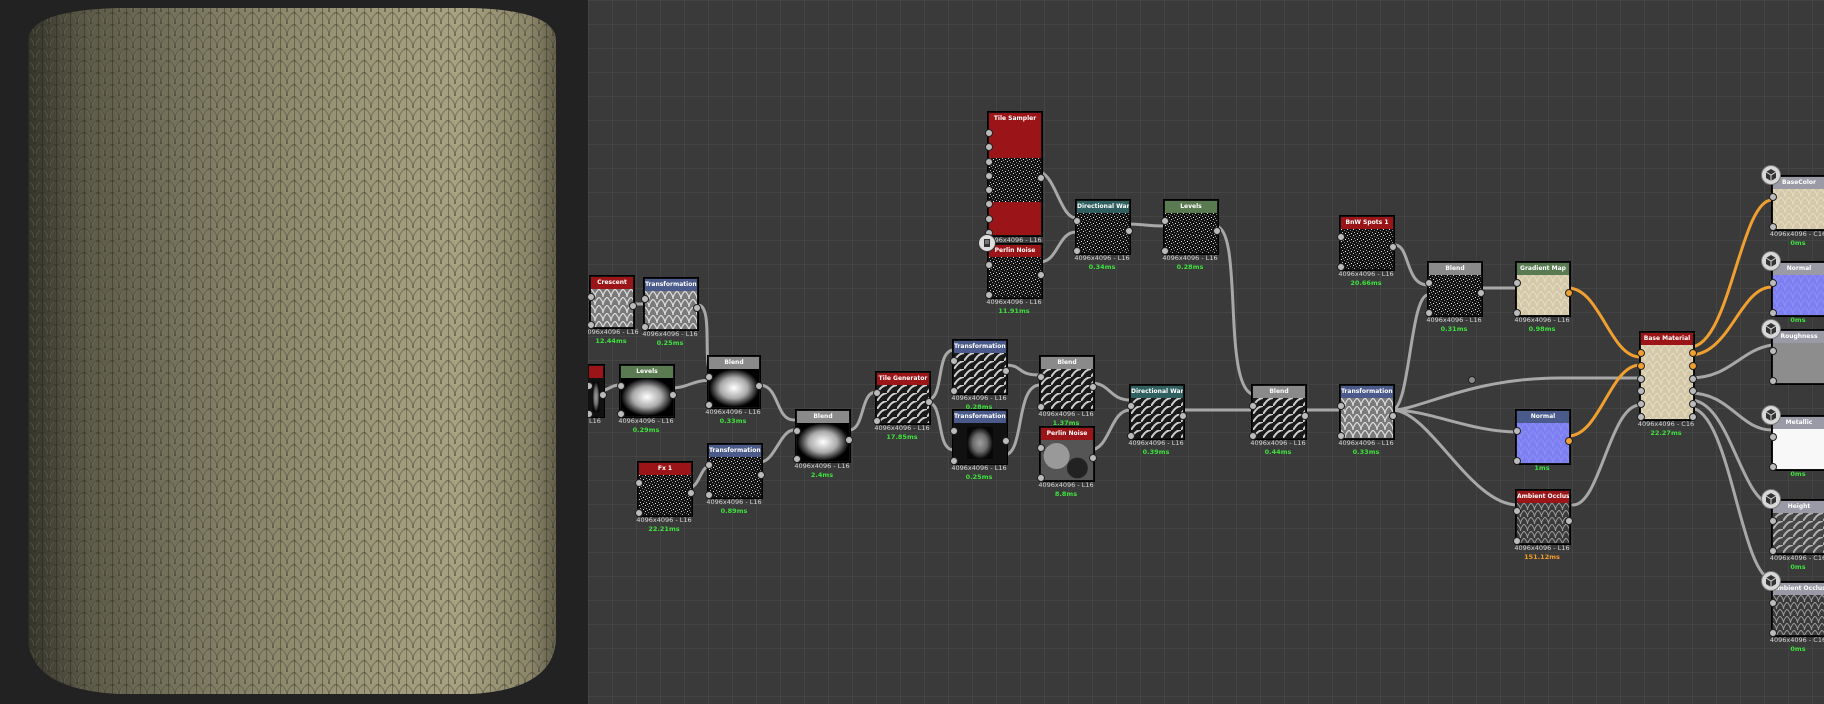  Describe the element at coordinates (1103, 227) in the screenshot. I see `graph-node-n-dwarp-a: Directional Warp` at that location.